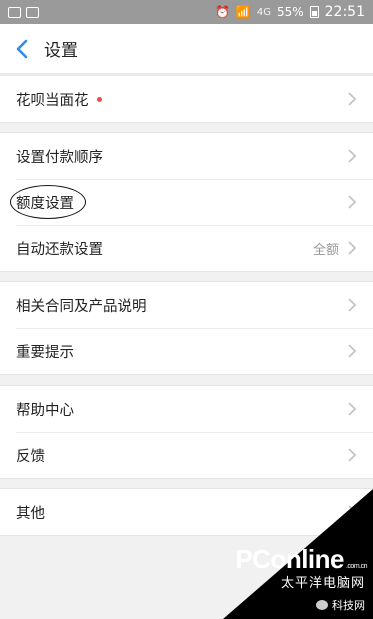 This screenshot has height=619, width=373. What do you see at coordinates (344, 12) in the screenshot?
I see `clock: 22:51` at bounding box center [344, 12].